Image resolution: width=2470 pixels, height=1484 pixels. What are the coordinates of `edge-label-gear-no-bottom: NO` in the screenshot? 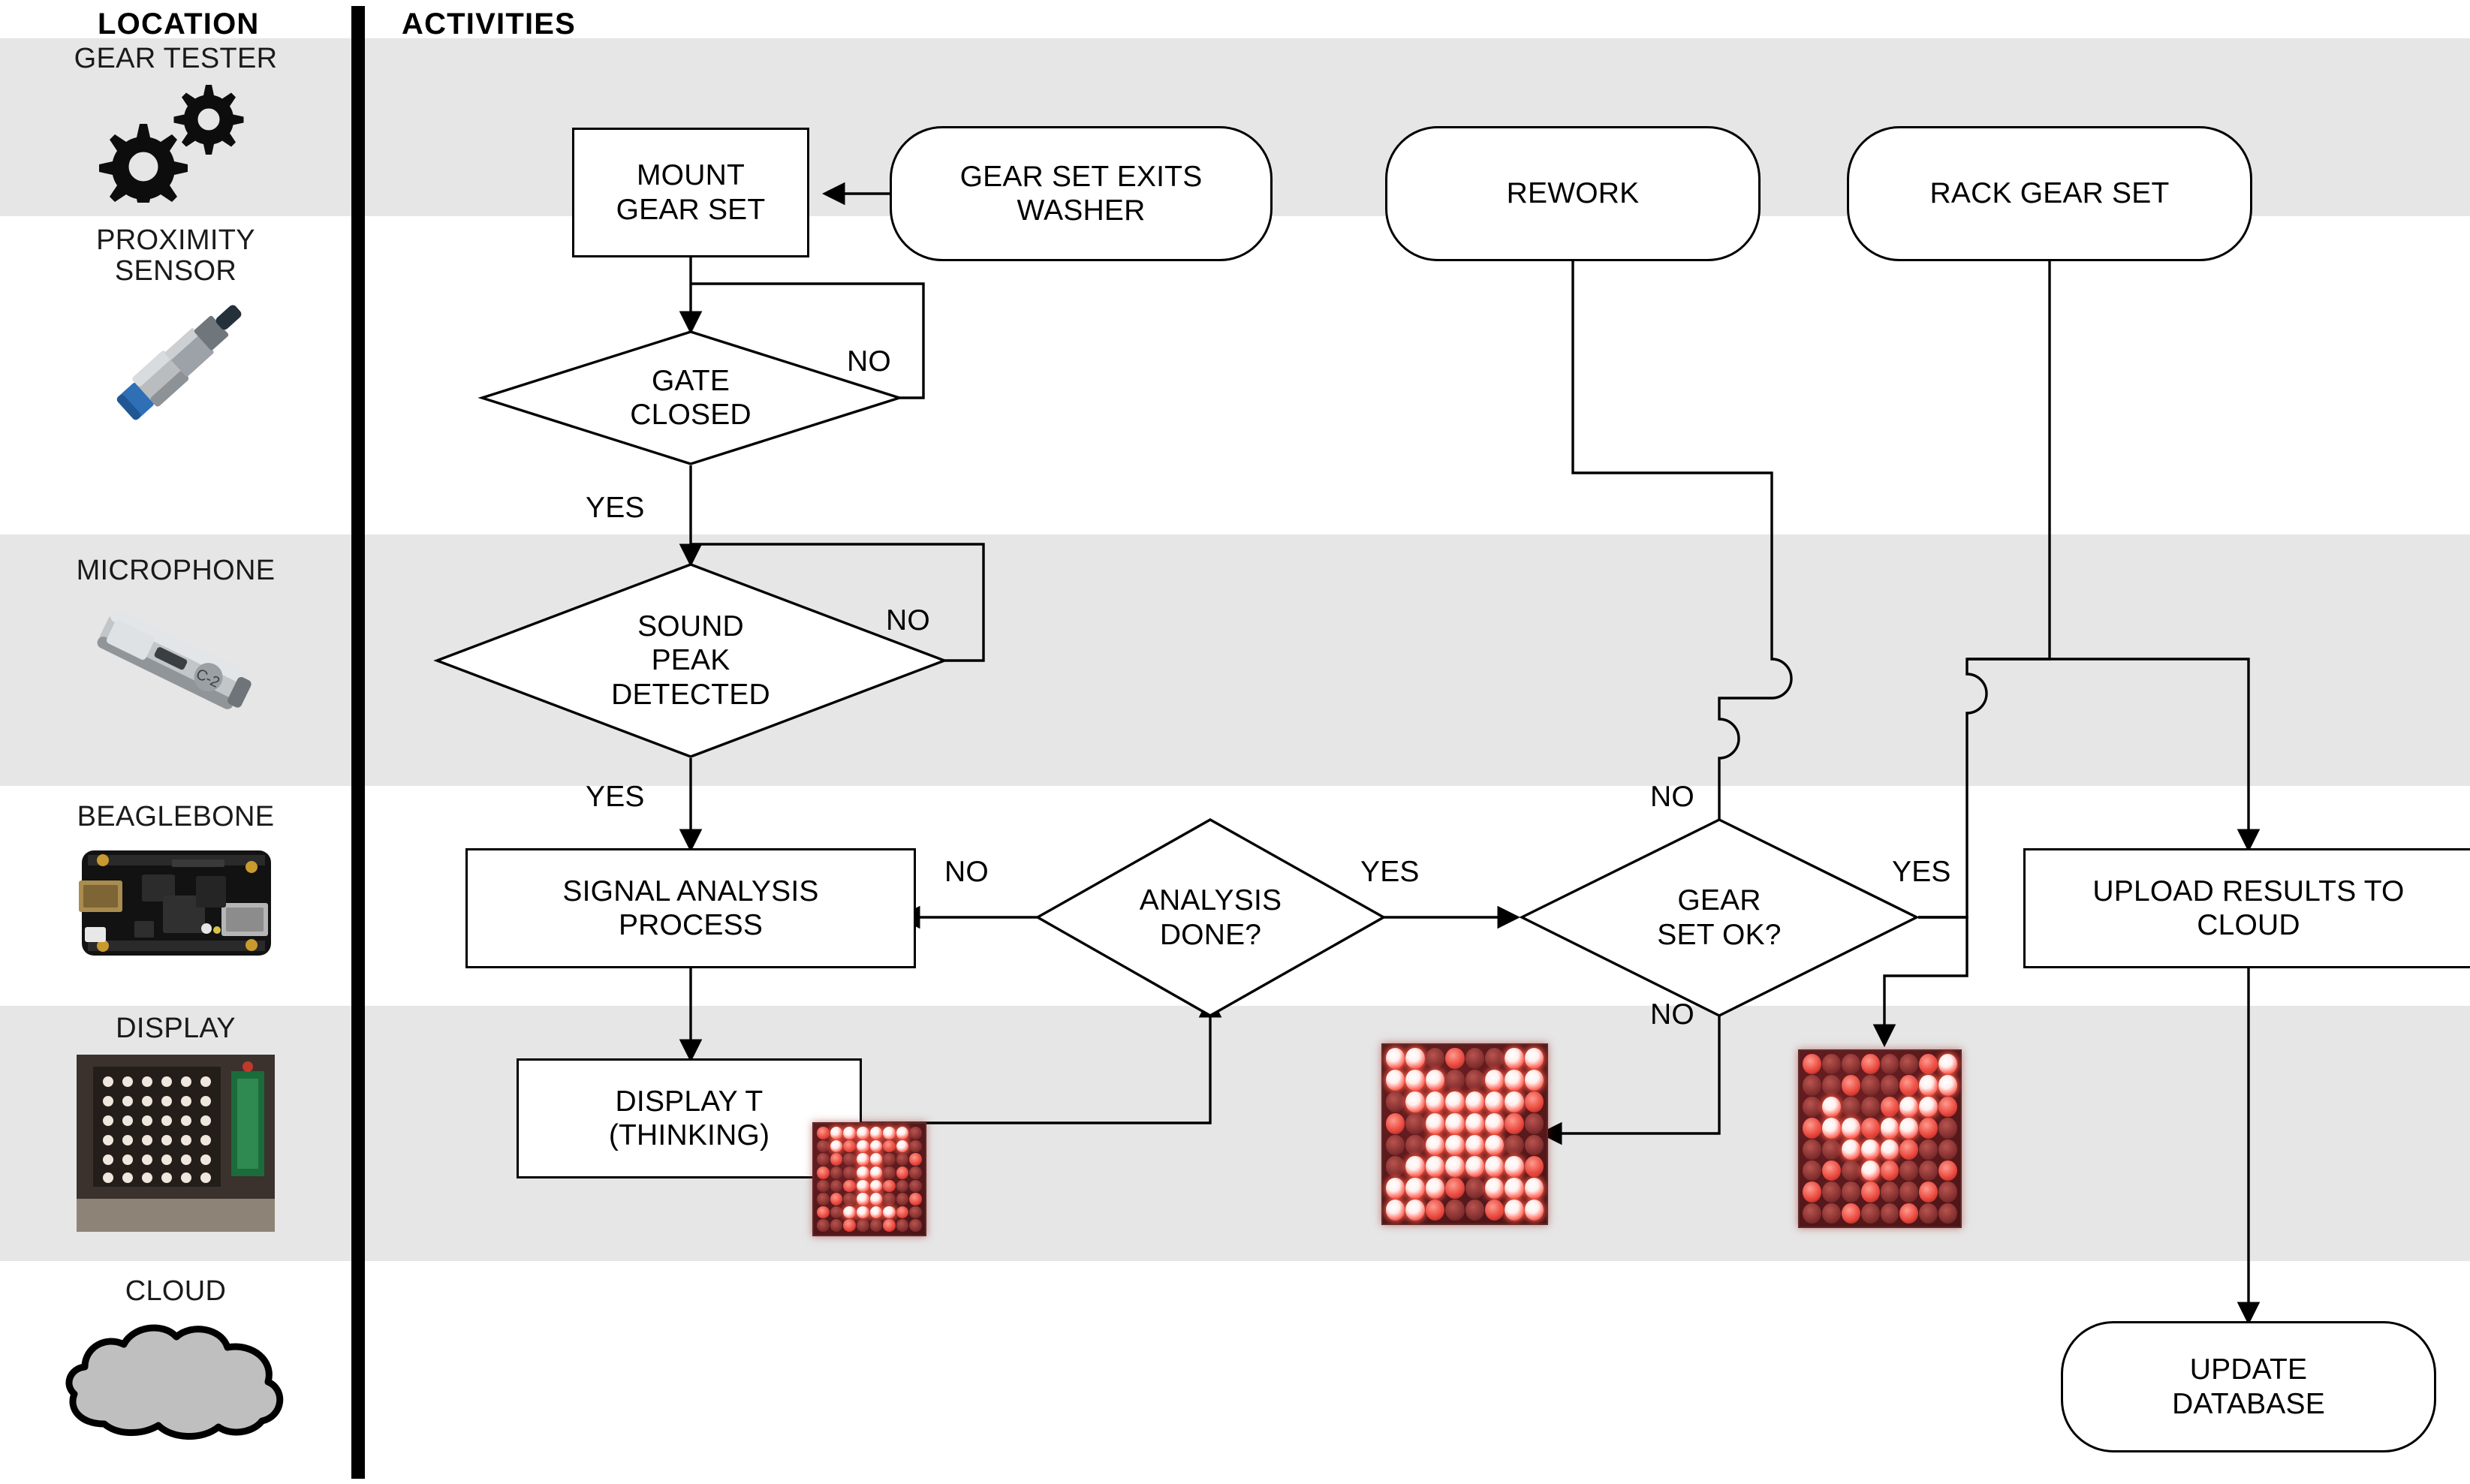 It's located at (1672, 1014).